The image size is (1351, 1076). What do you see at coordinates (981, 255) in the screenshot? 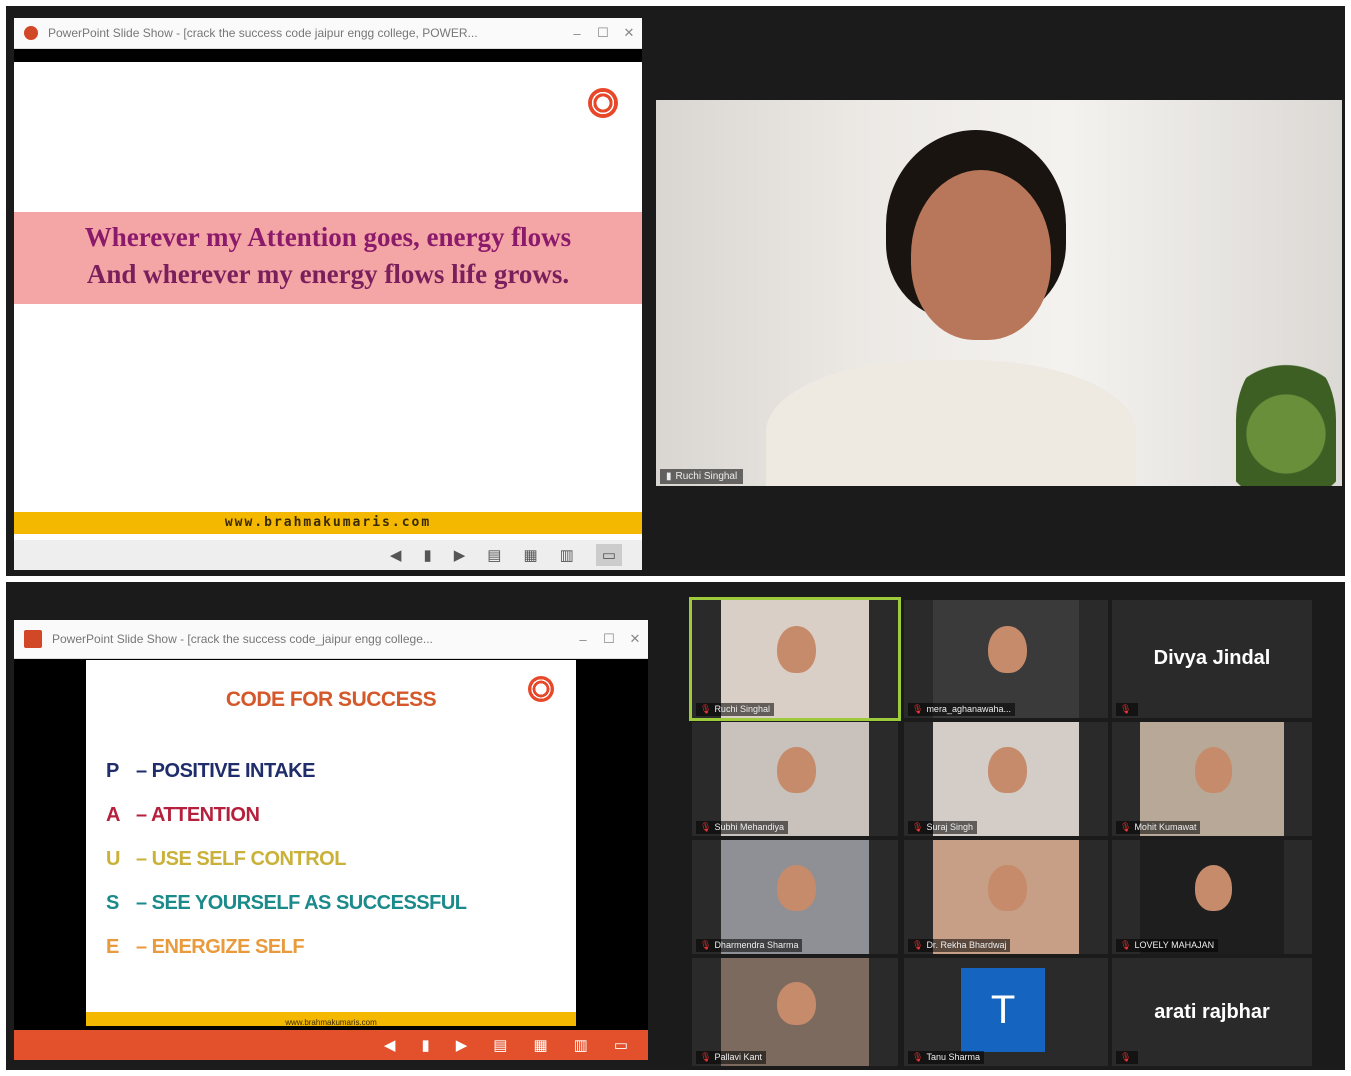
I see `speaker-face` at bounding box center [981, 255].